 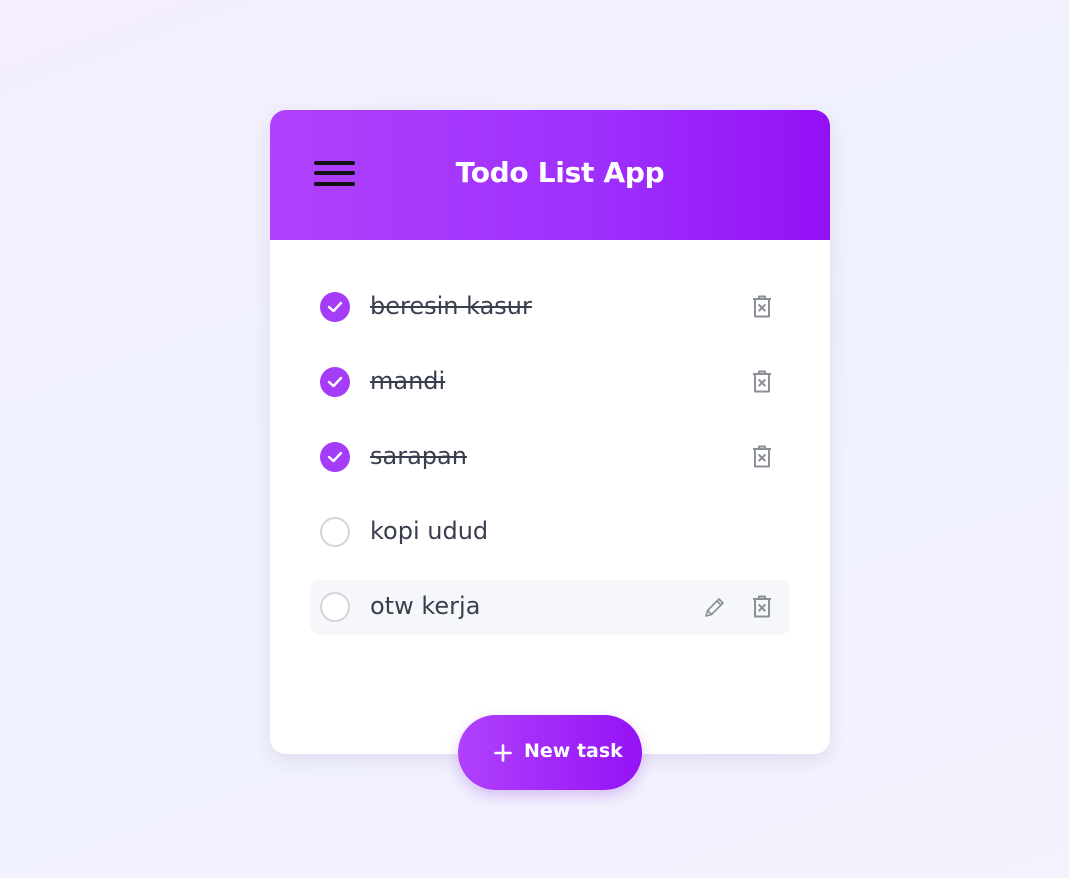 What do you see at coordinates (560, 172) in the screenshot?
I see `app-title: Todo List App` at bounding box center [560, 172].